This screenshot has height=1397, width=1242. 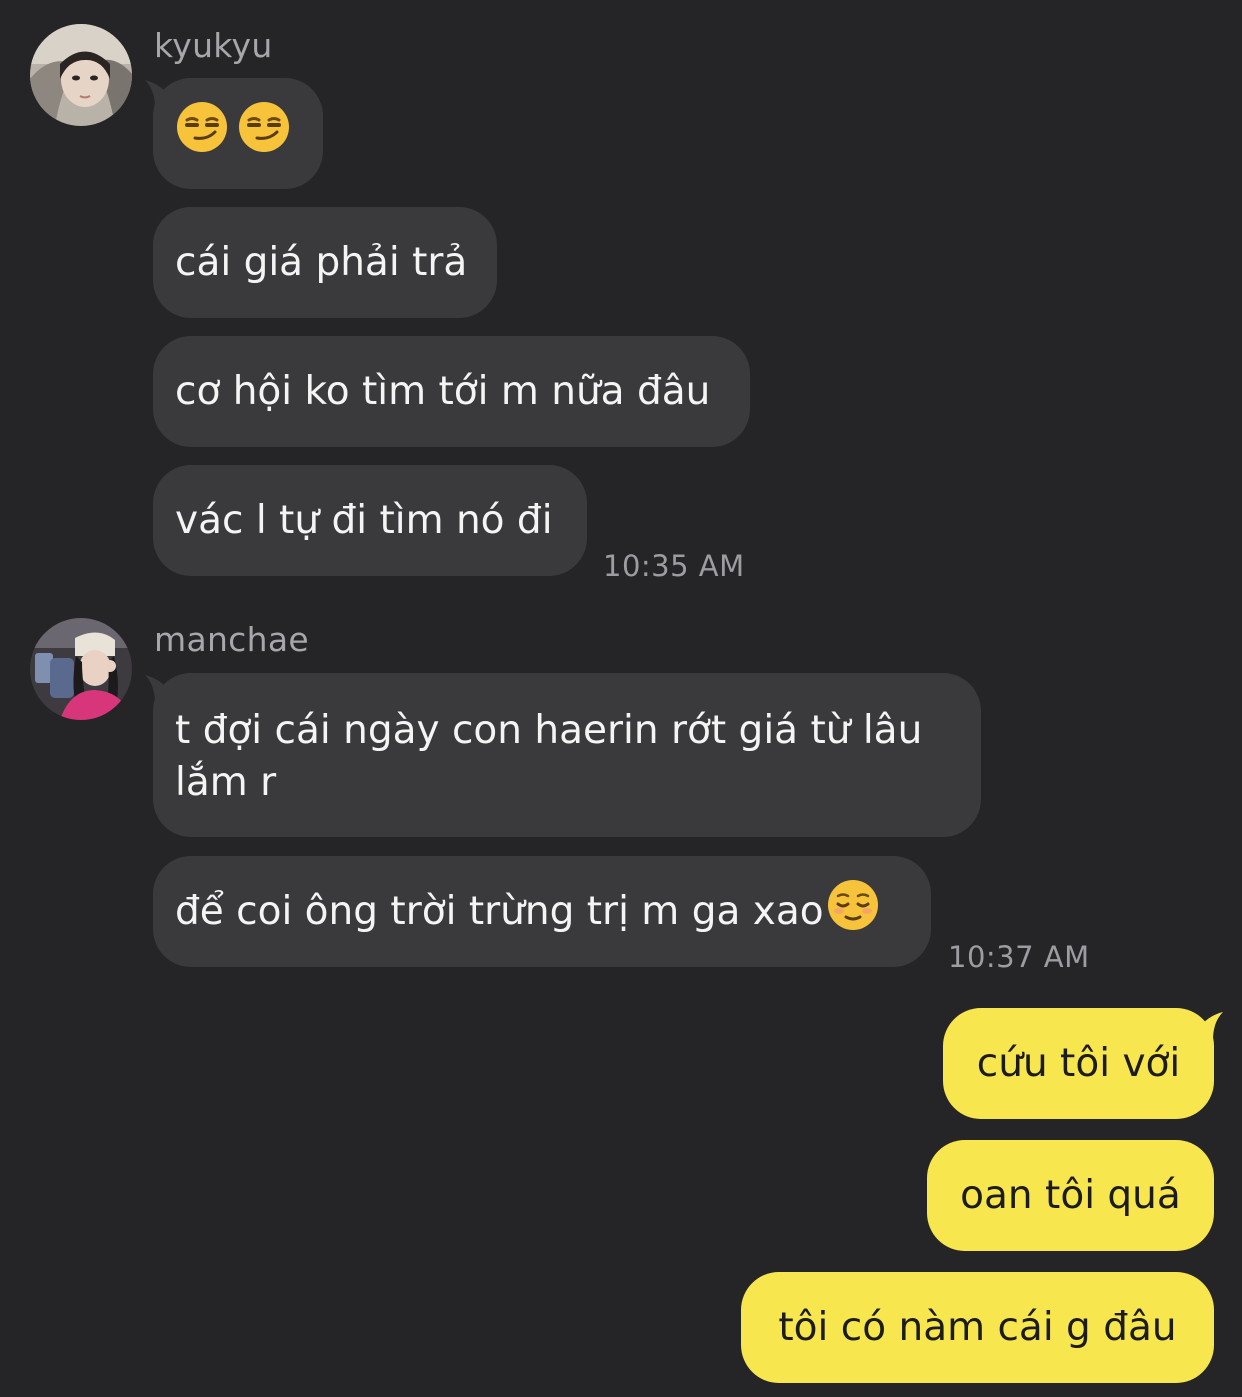 I want to click on sender-name-kyukyu: kyukyu, so click(x=213, y=45).